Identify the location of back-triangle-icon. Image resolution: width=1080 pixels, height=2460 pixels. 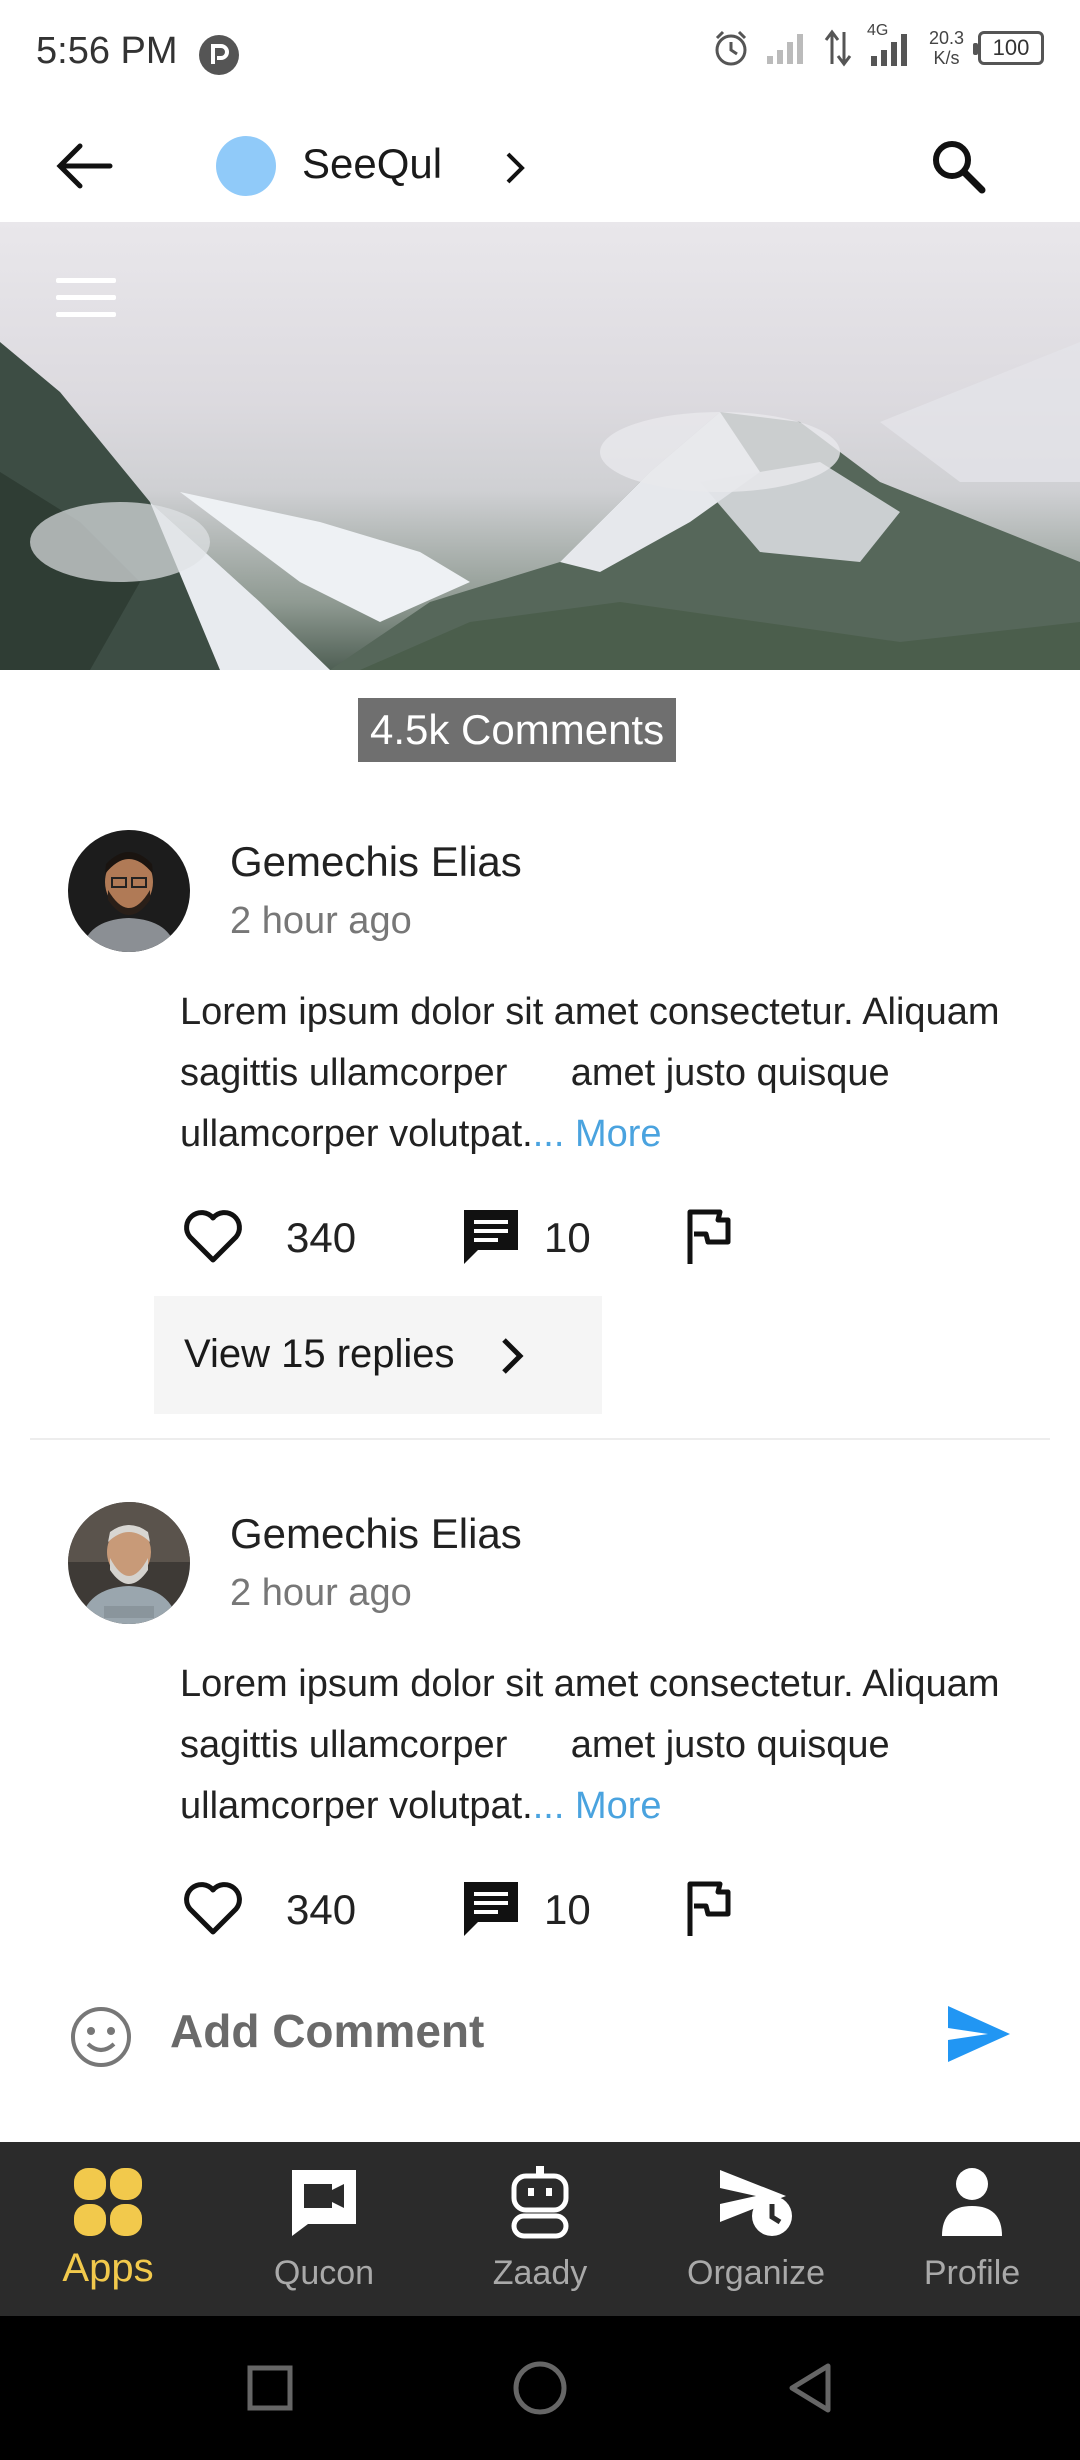
(810, 2388).